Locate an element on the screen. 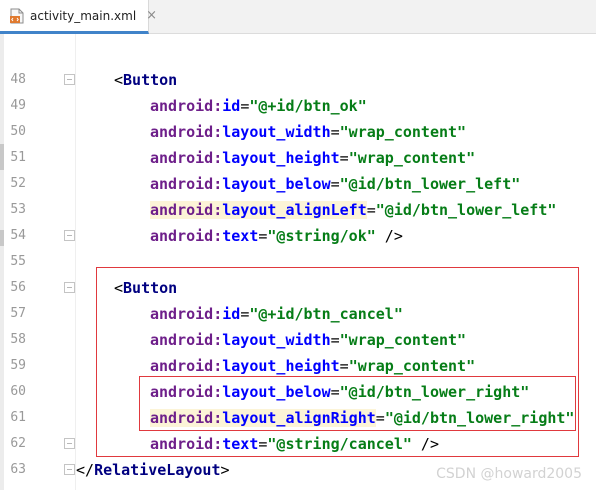 The width and height of the screenshot is (596, 490). tab-activity-main-xml: activity_main.xml × is located at coordinates (78, 17).